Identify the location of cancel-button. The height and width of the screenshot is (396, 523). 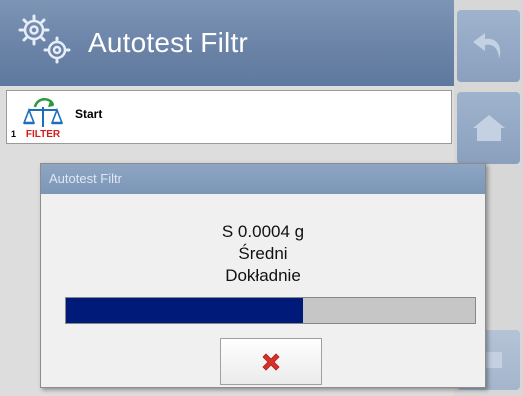
(271, 361).